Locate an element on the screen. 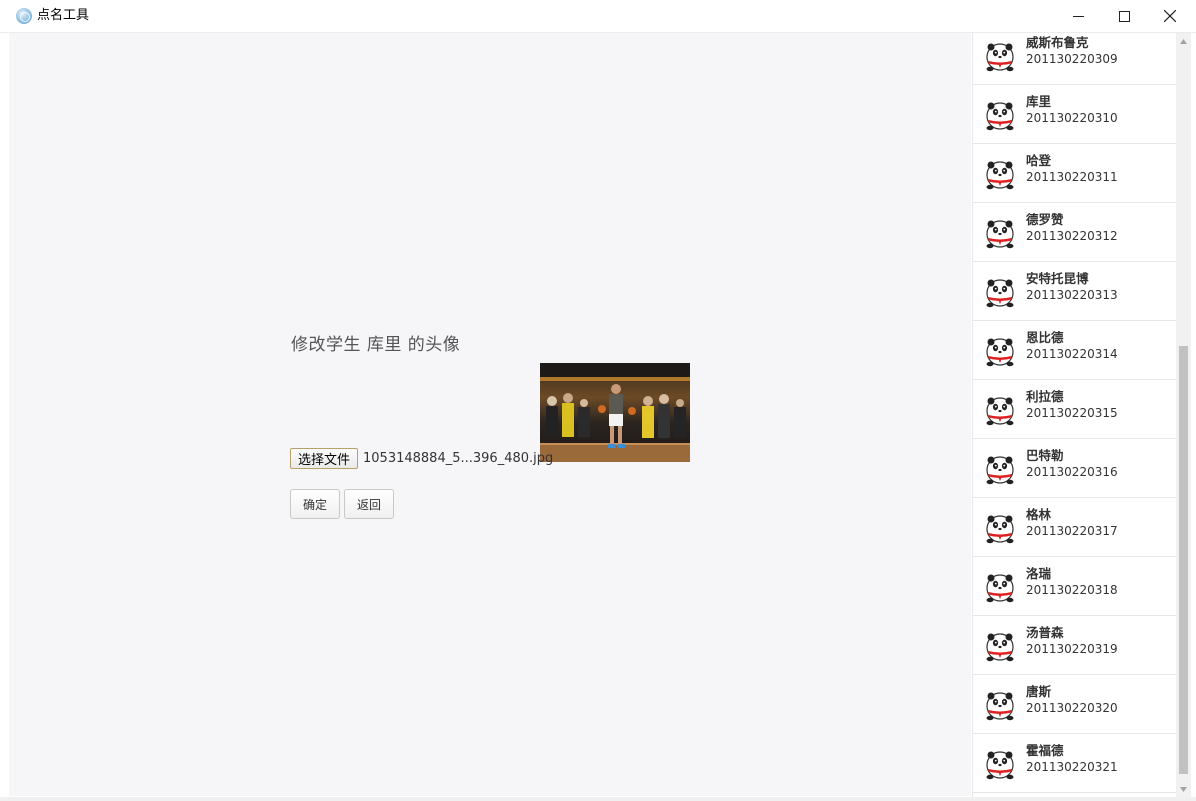 Image resolution: width=1196 pixels, height=801 pixels. window-title: 点名工具 is located at coordinates (63, 15).